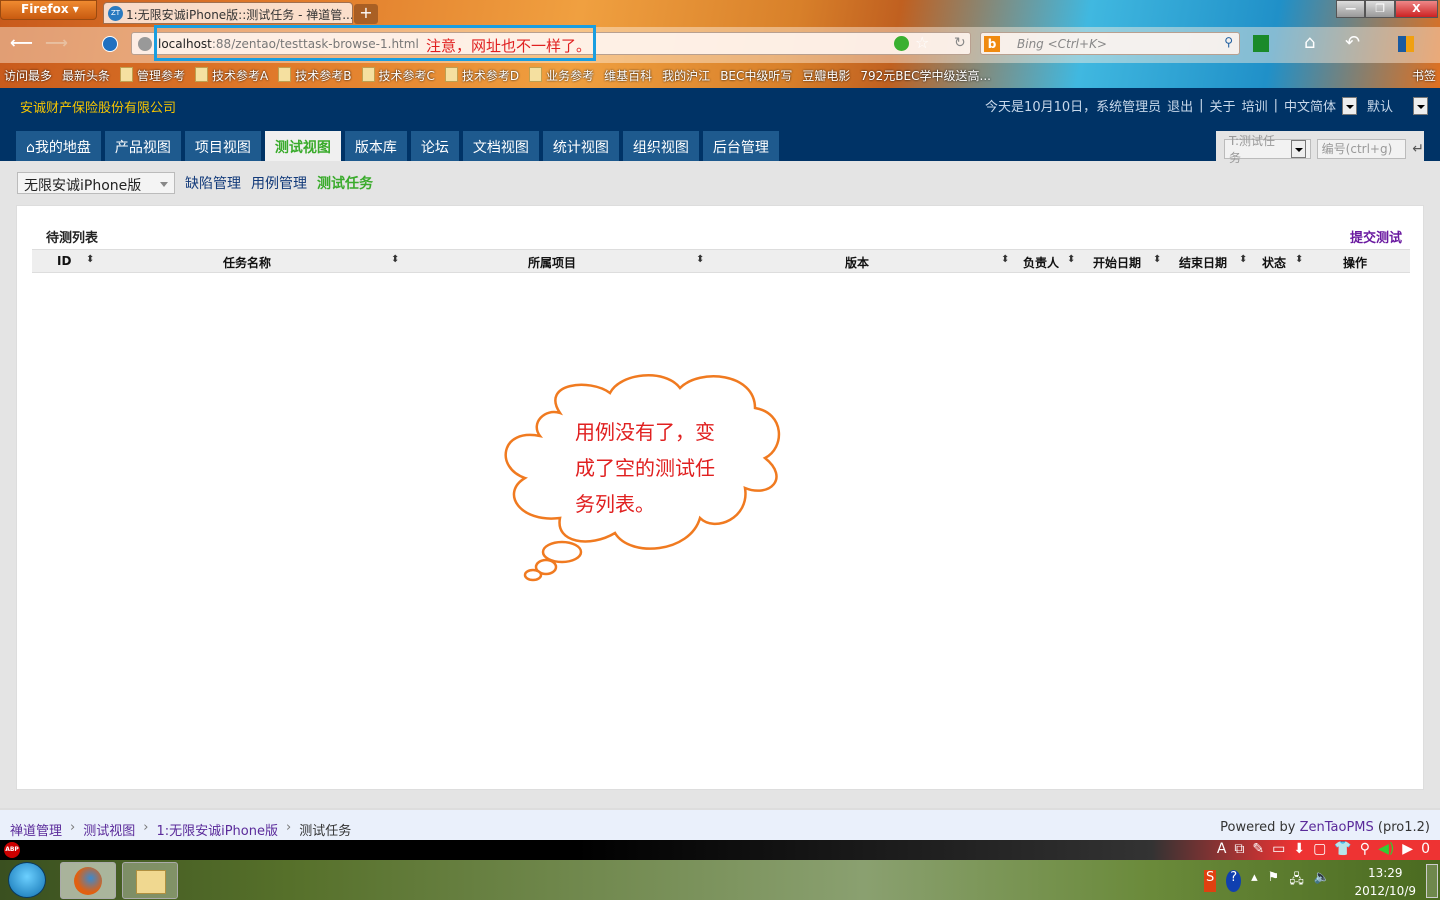 The width and height of the screenshot is (1440, 900). What do you see at coordinates (1380, 105) in the screenshot?
I see `theme-select: 默认` at bounding box center [1380, 105].